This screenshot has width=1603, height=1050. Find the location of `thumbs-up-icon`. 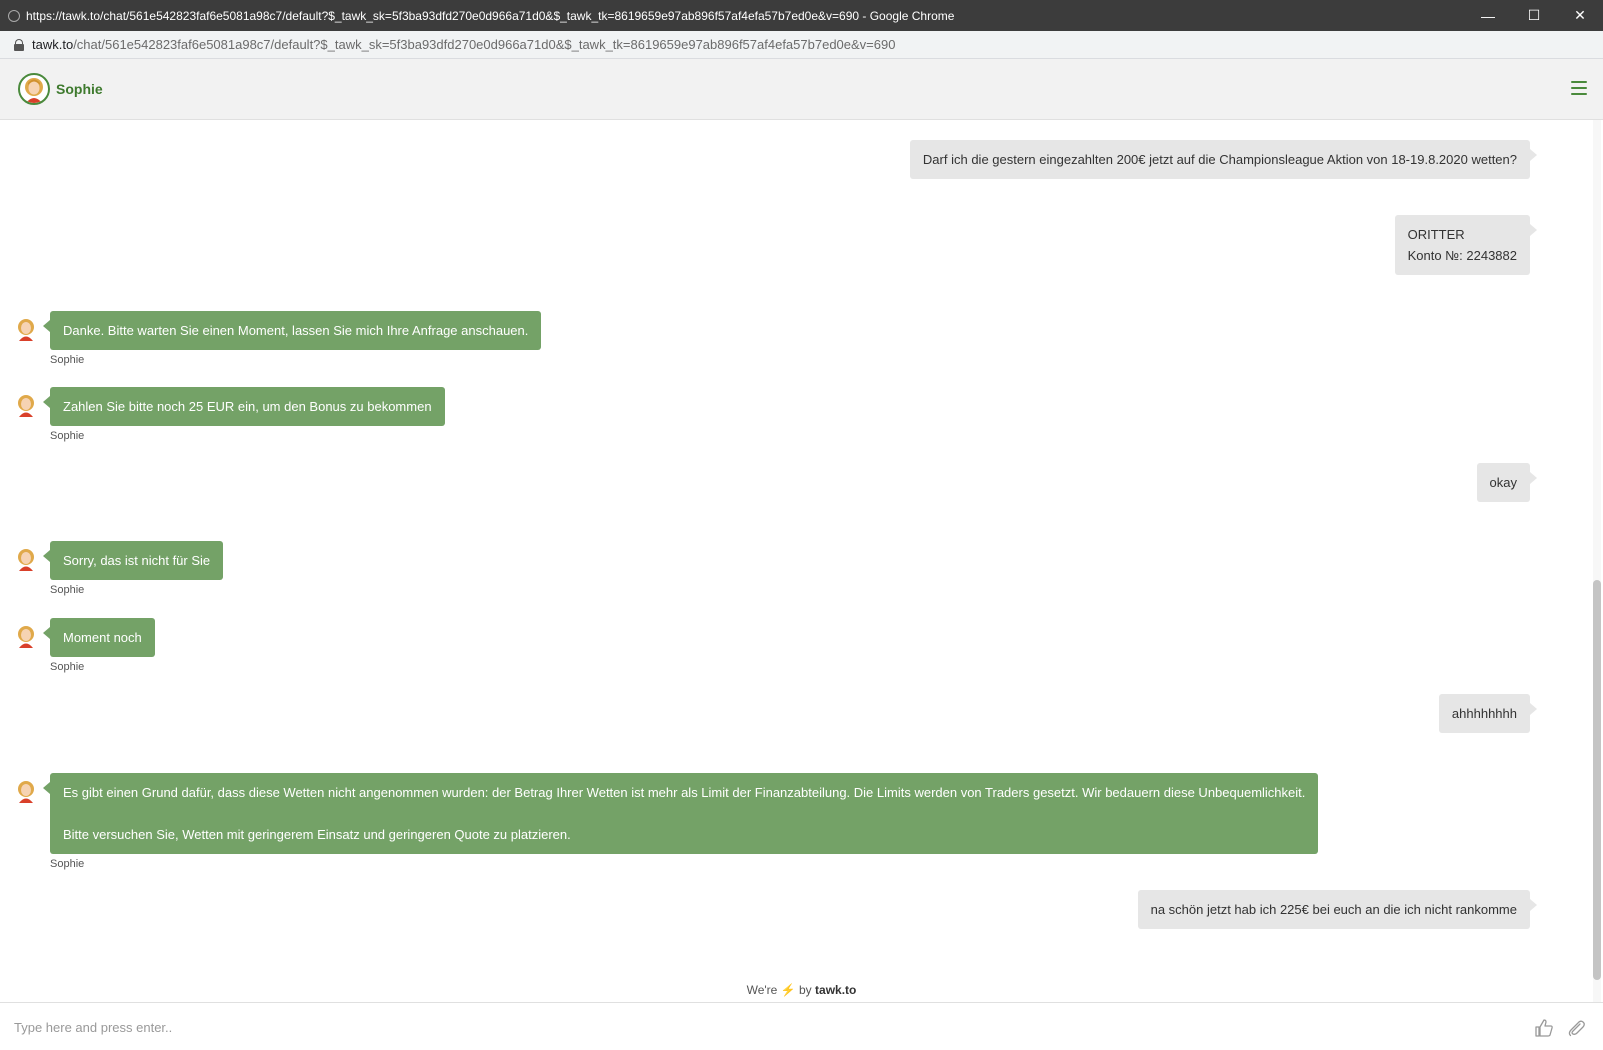

thumbs-up-icon is located at coordinates (1544, 1028).